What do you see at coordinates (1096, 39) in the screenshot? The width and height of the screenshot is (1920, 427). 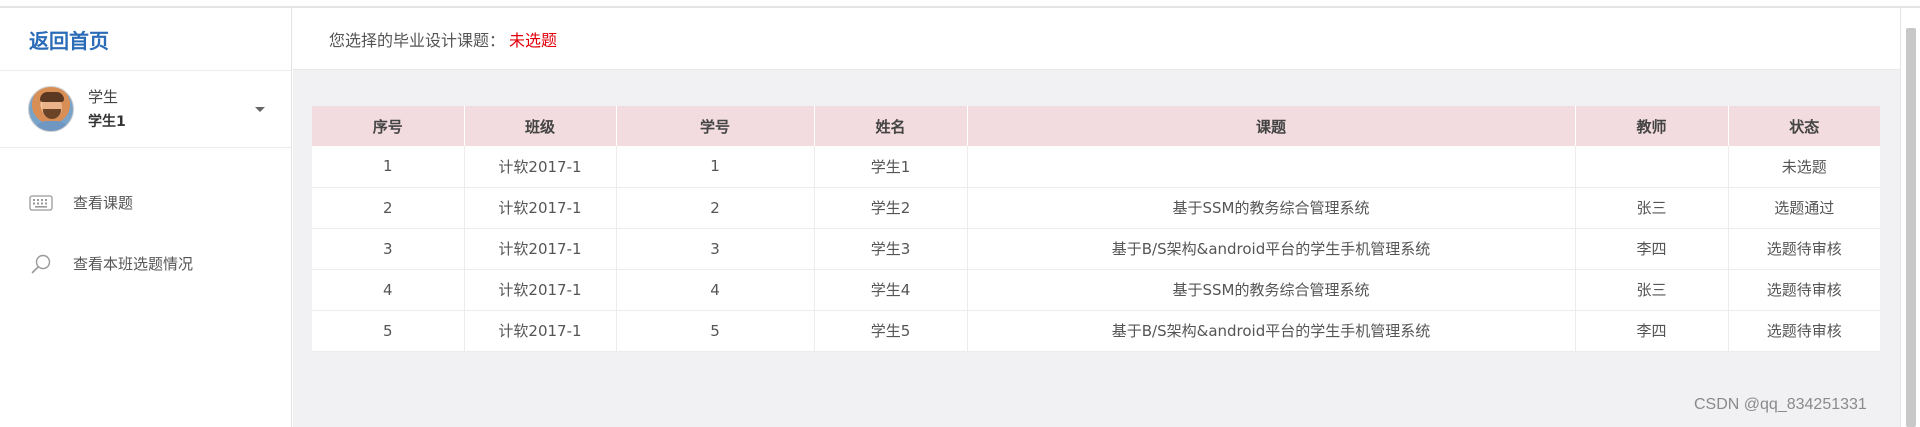 I see `selection-status-bar: 您选择的毕业设计课题： 未选题` at bounding box center [1096, 39].